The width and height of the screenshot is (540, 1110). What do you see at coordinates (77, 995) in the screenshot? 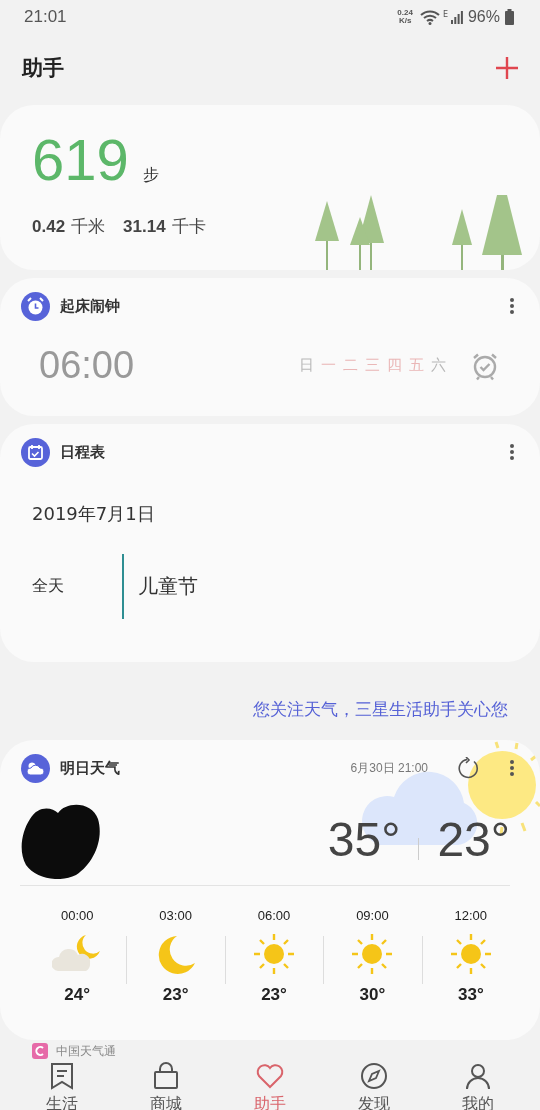
I see `hour-temperature: 24°` at bounding box center [77, 995].